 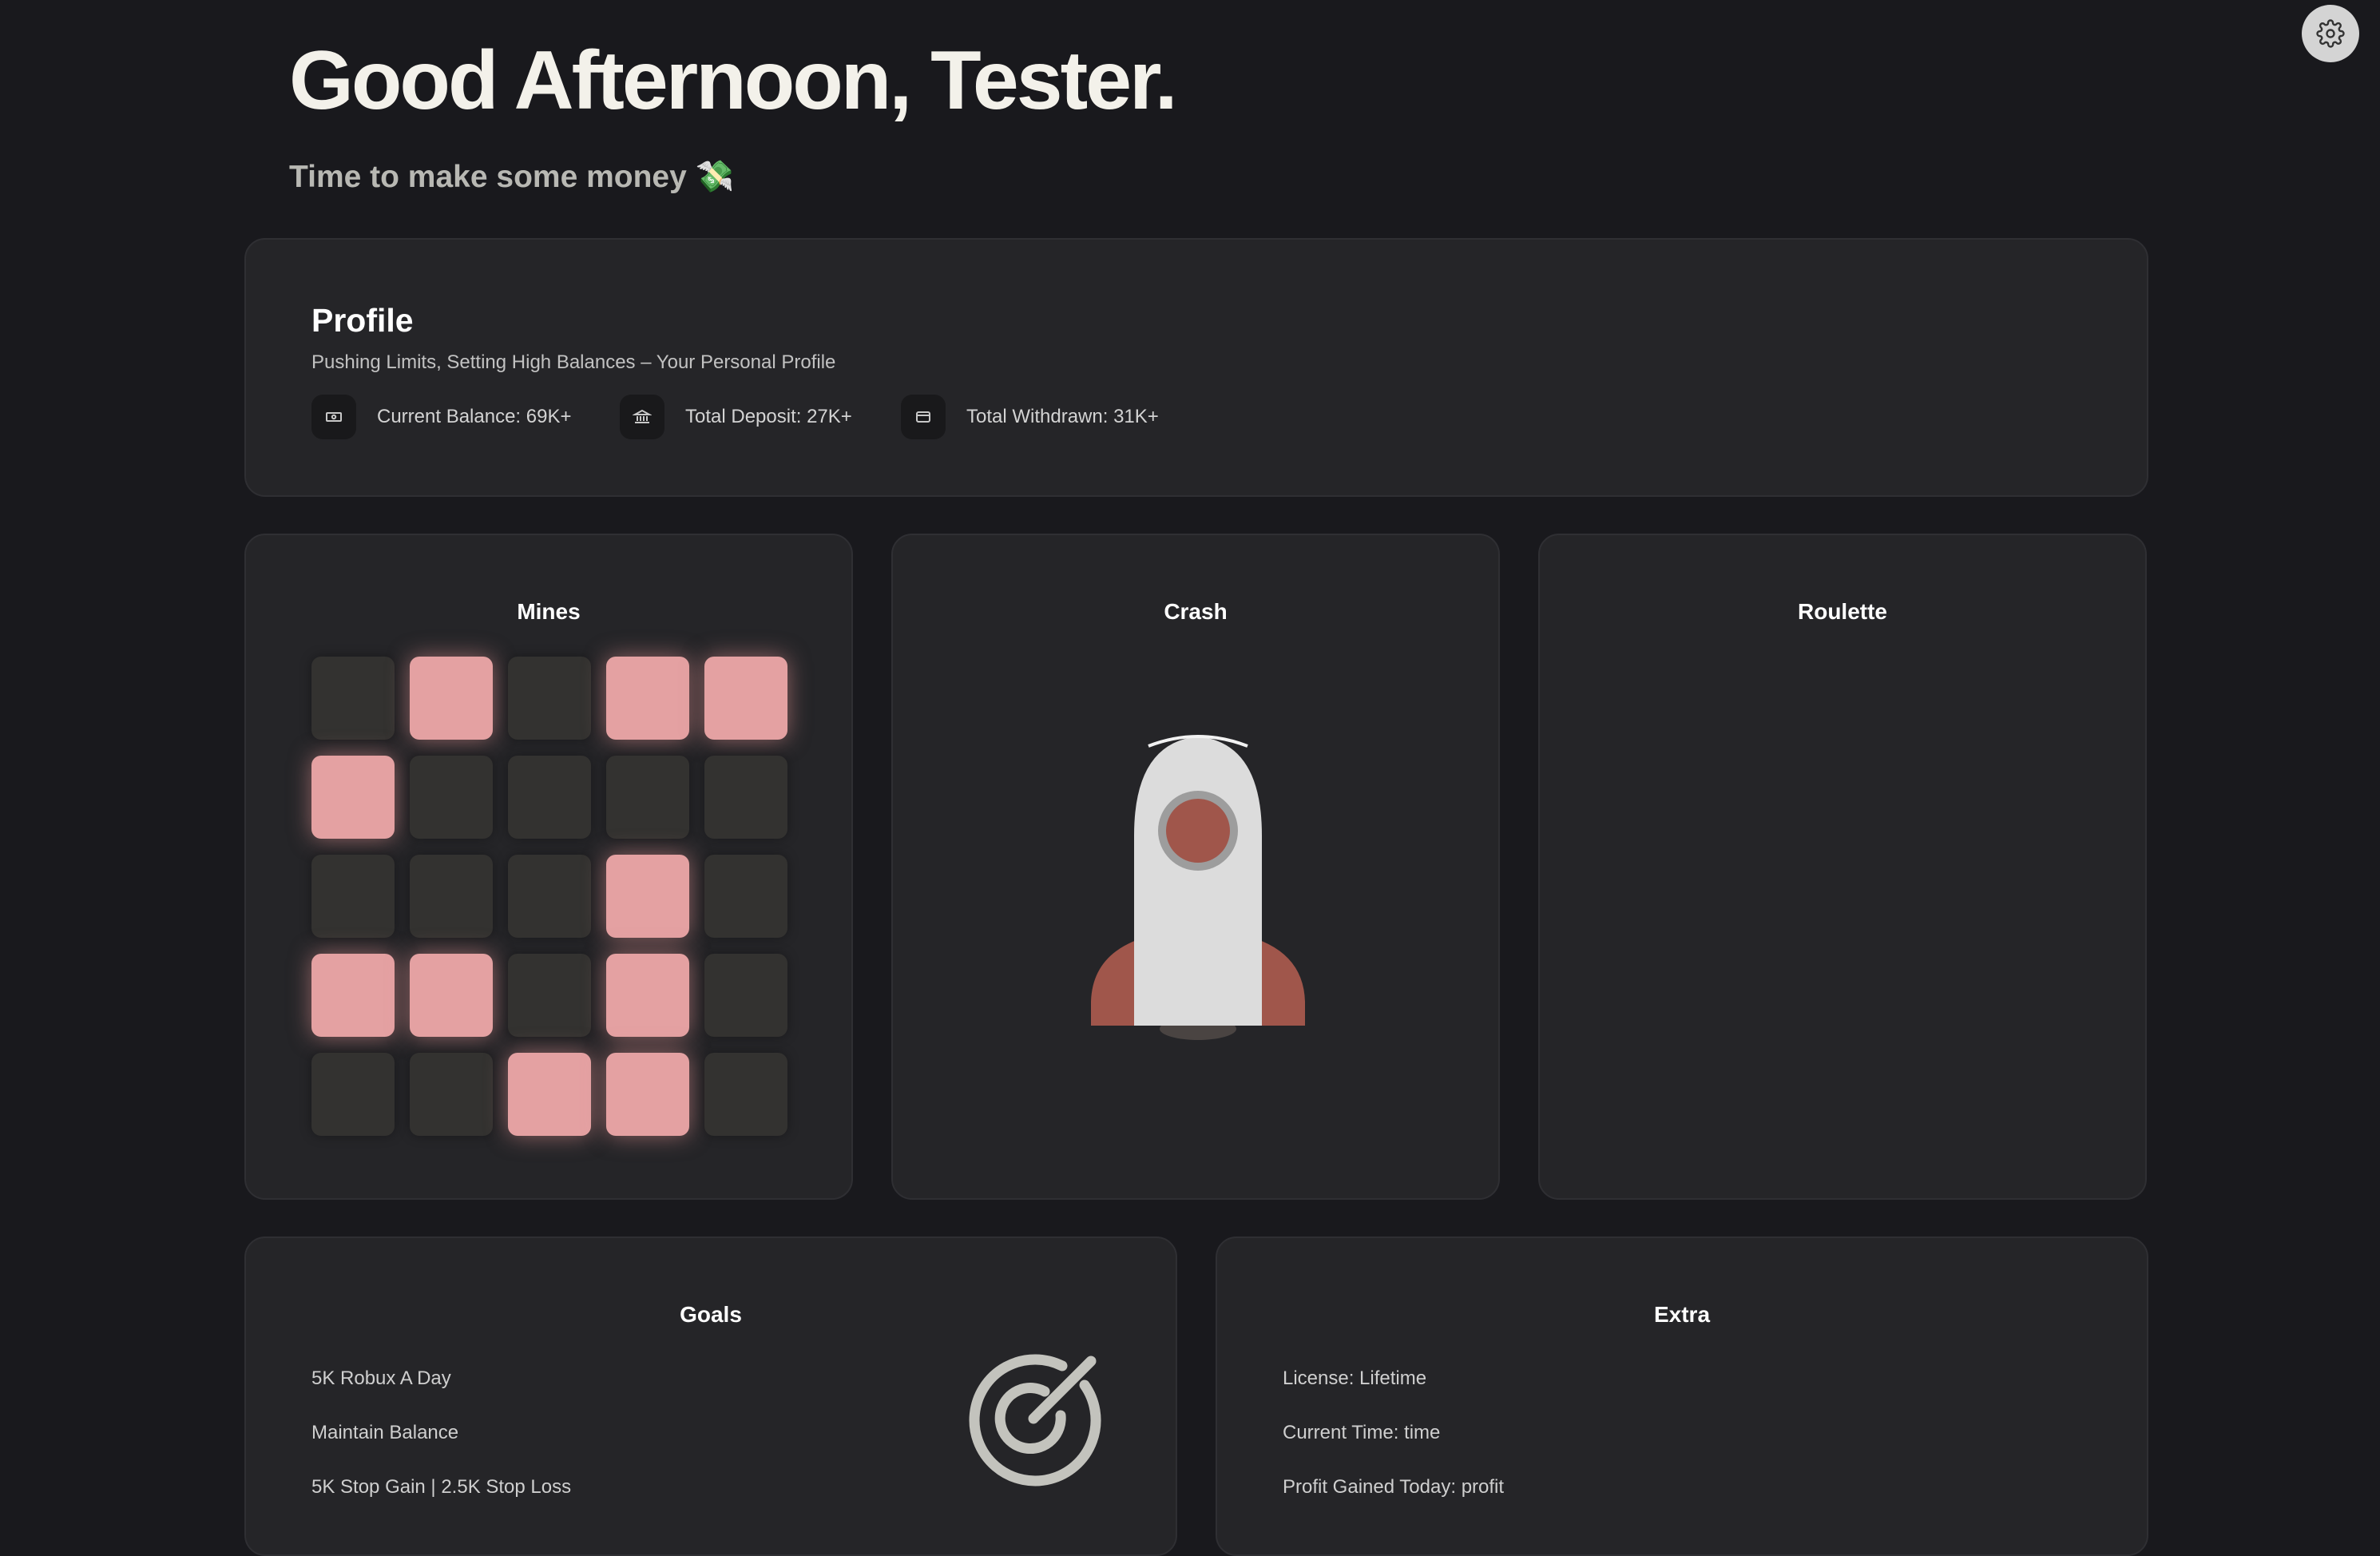 I want to click on list-item: Maintain Balance, so click(x=385, y=1433).